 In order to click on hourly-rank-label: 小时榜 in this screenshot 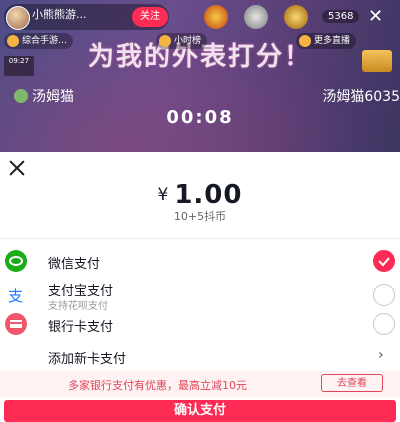, I will do `click(188, 41)`.